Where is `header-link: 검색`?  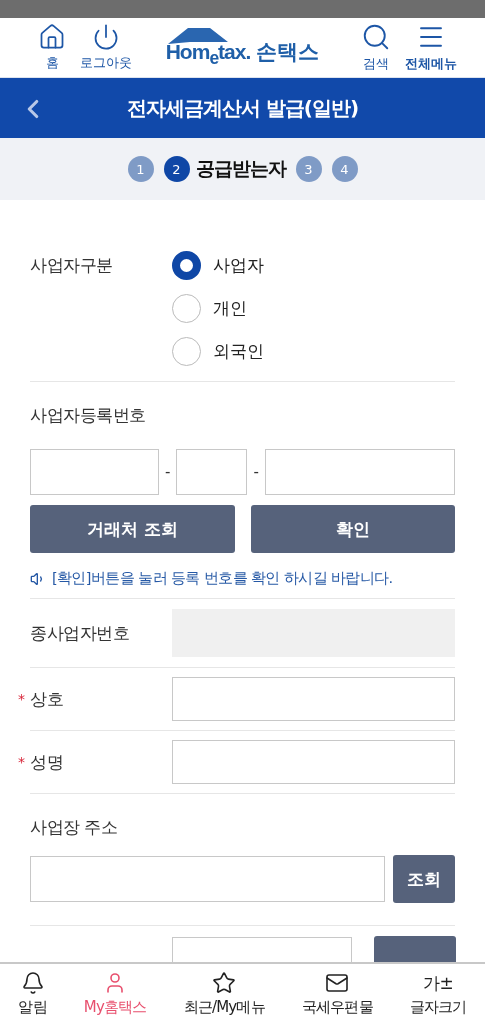
header-link: 검색 is located at coordinates (376, 47).